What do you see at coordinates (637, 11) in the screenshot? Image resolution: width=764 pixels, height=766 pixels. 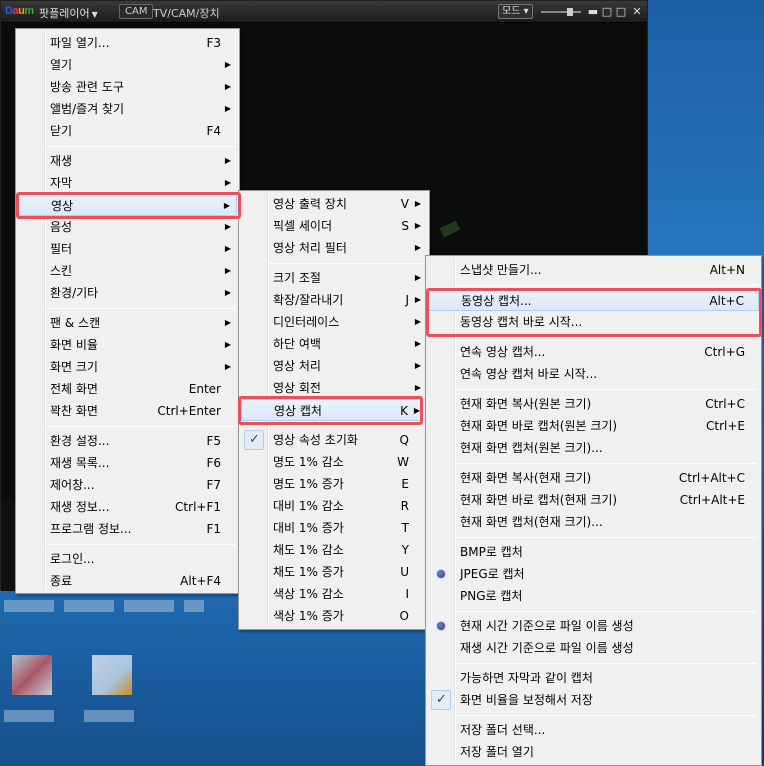 I see `close-icon: ✕` at bounding box center [637, 11].